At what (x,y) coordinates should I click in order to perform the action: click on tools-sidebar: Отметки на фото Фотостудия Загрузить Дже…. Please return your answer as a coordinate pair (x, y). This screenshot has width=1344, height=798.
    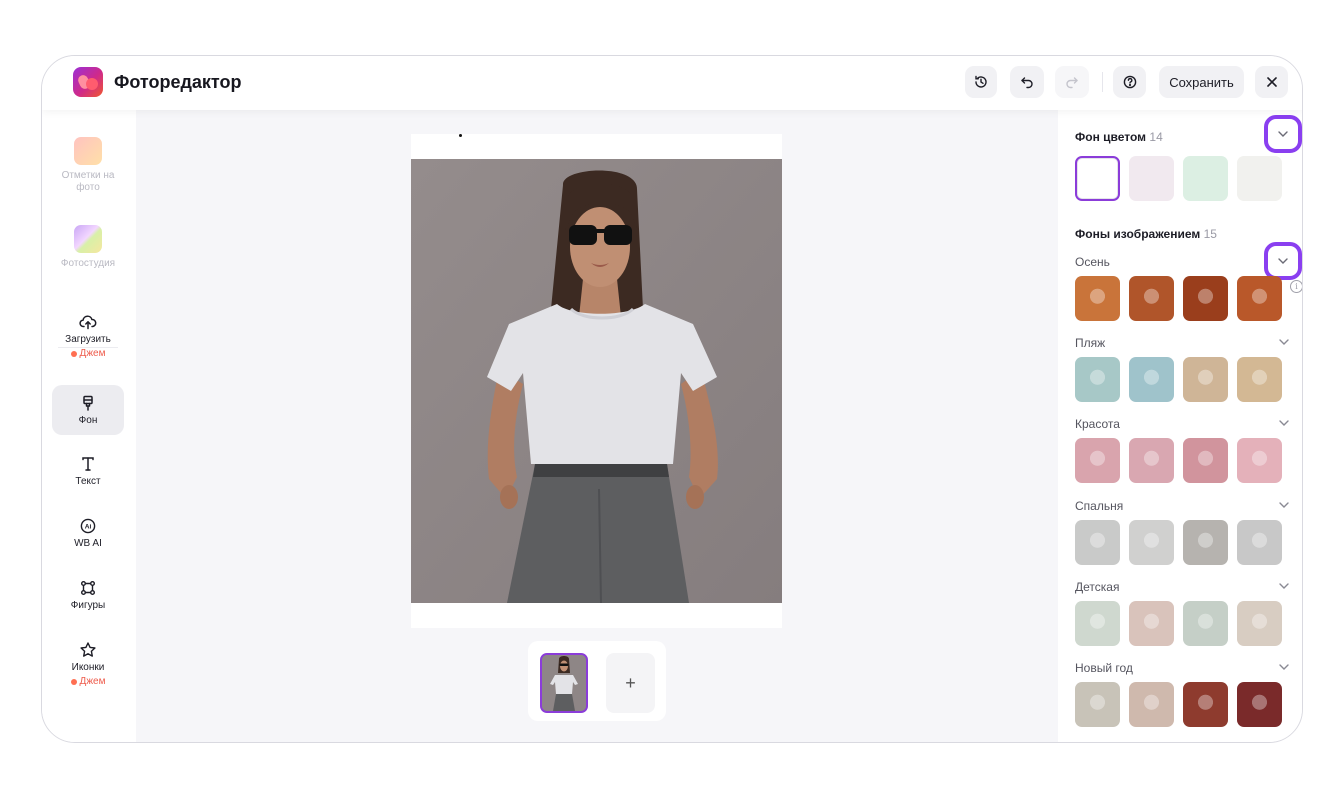
    Looking at the image, I should click on (89, 426).